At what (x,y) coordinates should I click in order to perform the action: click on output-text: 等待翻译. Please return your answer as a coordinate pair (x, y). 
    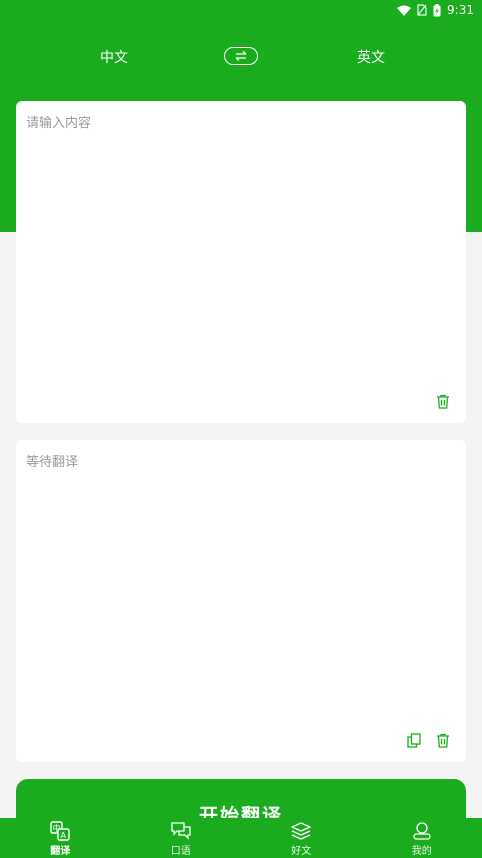
    Looking at the image, I should click on (52, 462).